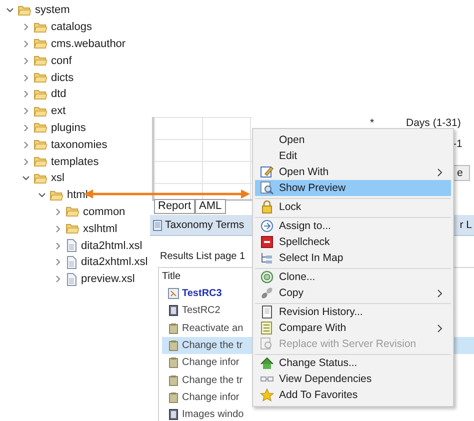  I want to click on column-header: Title, so click(171, 276).